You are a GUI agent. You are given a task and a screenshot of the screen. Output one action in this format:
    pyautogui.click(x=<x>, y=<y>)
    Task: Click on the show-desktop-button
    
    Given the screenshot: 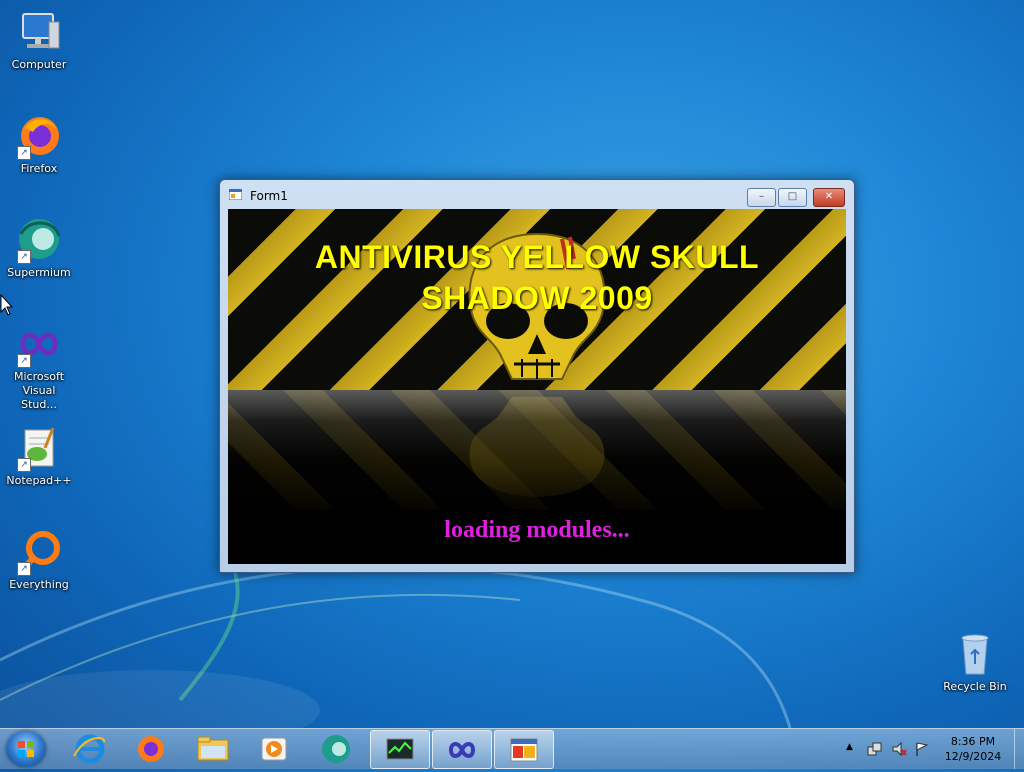 What is the action you would take?
    pyautogui.click(x=1019, y=749)
    